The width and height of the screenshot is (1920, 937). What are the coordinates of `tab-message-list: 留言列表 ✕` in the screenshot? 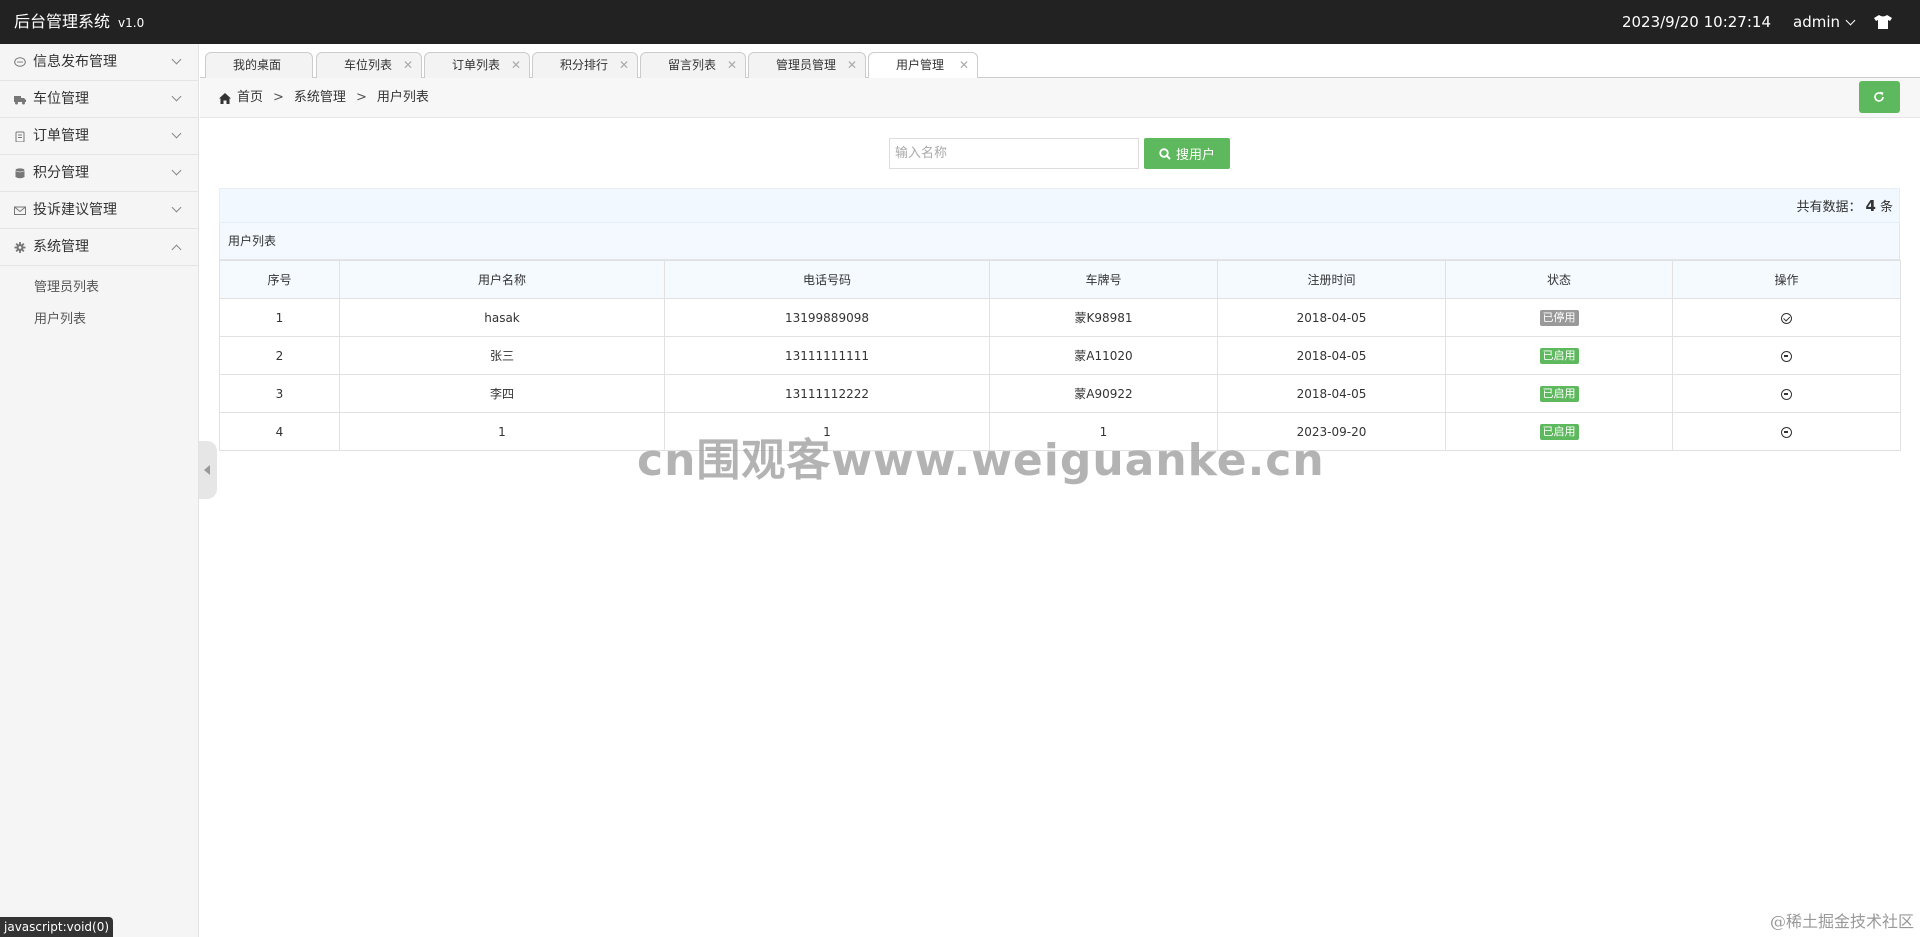 It's located at (693, 65).